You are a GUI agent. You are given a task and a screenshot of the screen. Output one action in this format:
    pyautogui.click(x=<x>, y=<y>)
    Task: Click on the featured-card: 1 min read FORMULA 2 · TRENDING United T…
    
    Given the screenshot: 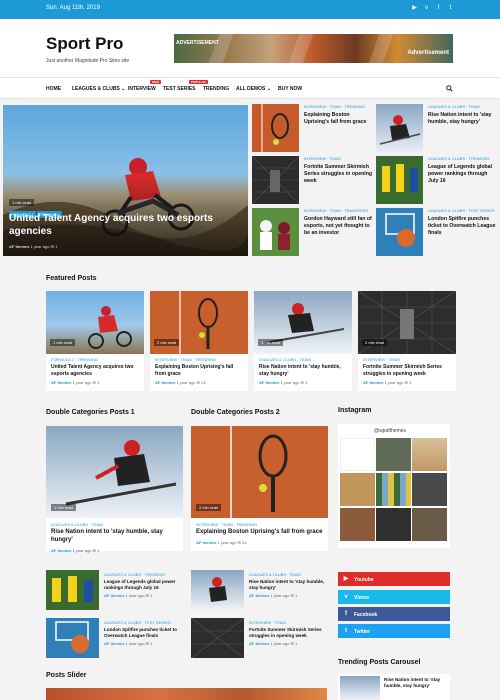 What is the action you would take?
    pyautogui.click(x=95, y=341)
    